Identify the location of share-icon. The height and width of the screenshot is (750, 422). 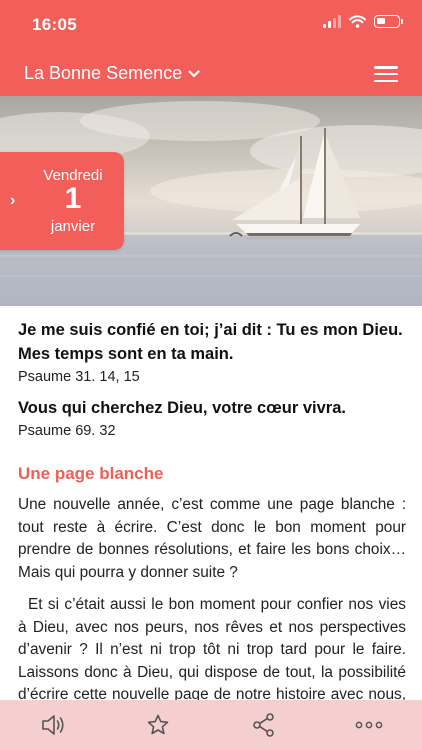
(263, 725).